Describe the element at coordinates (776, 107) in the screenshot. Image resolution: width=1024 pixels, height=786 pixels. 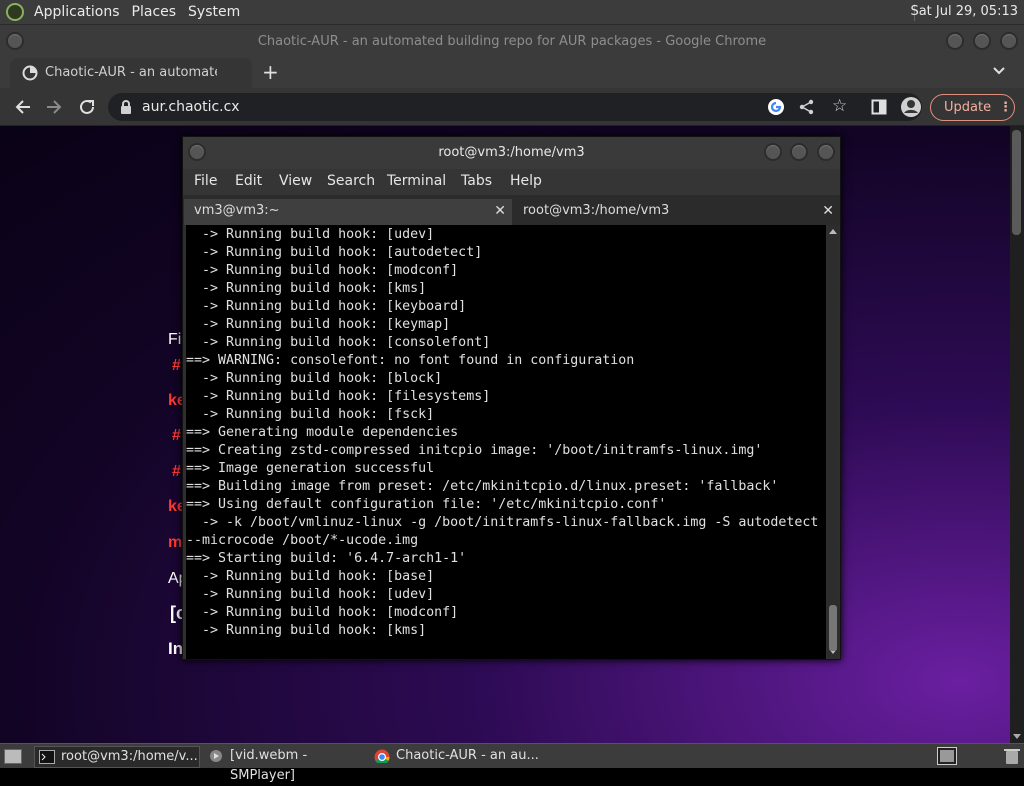
I see `google-icon` at that location.